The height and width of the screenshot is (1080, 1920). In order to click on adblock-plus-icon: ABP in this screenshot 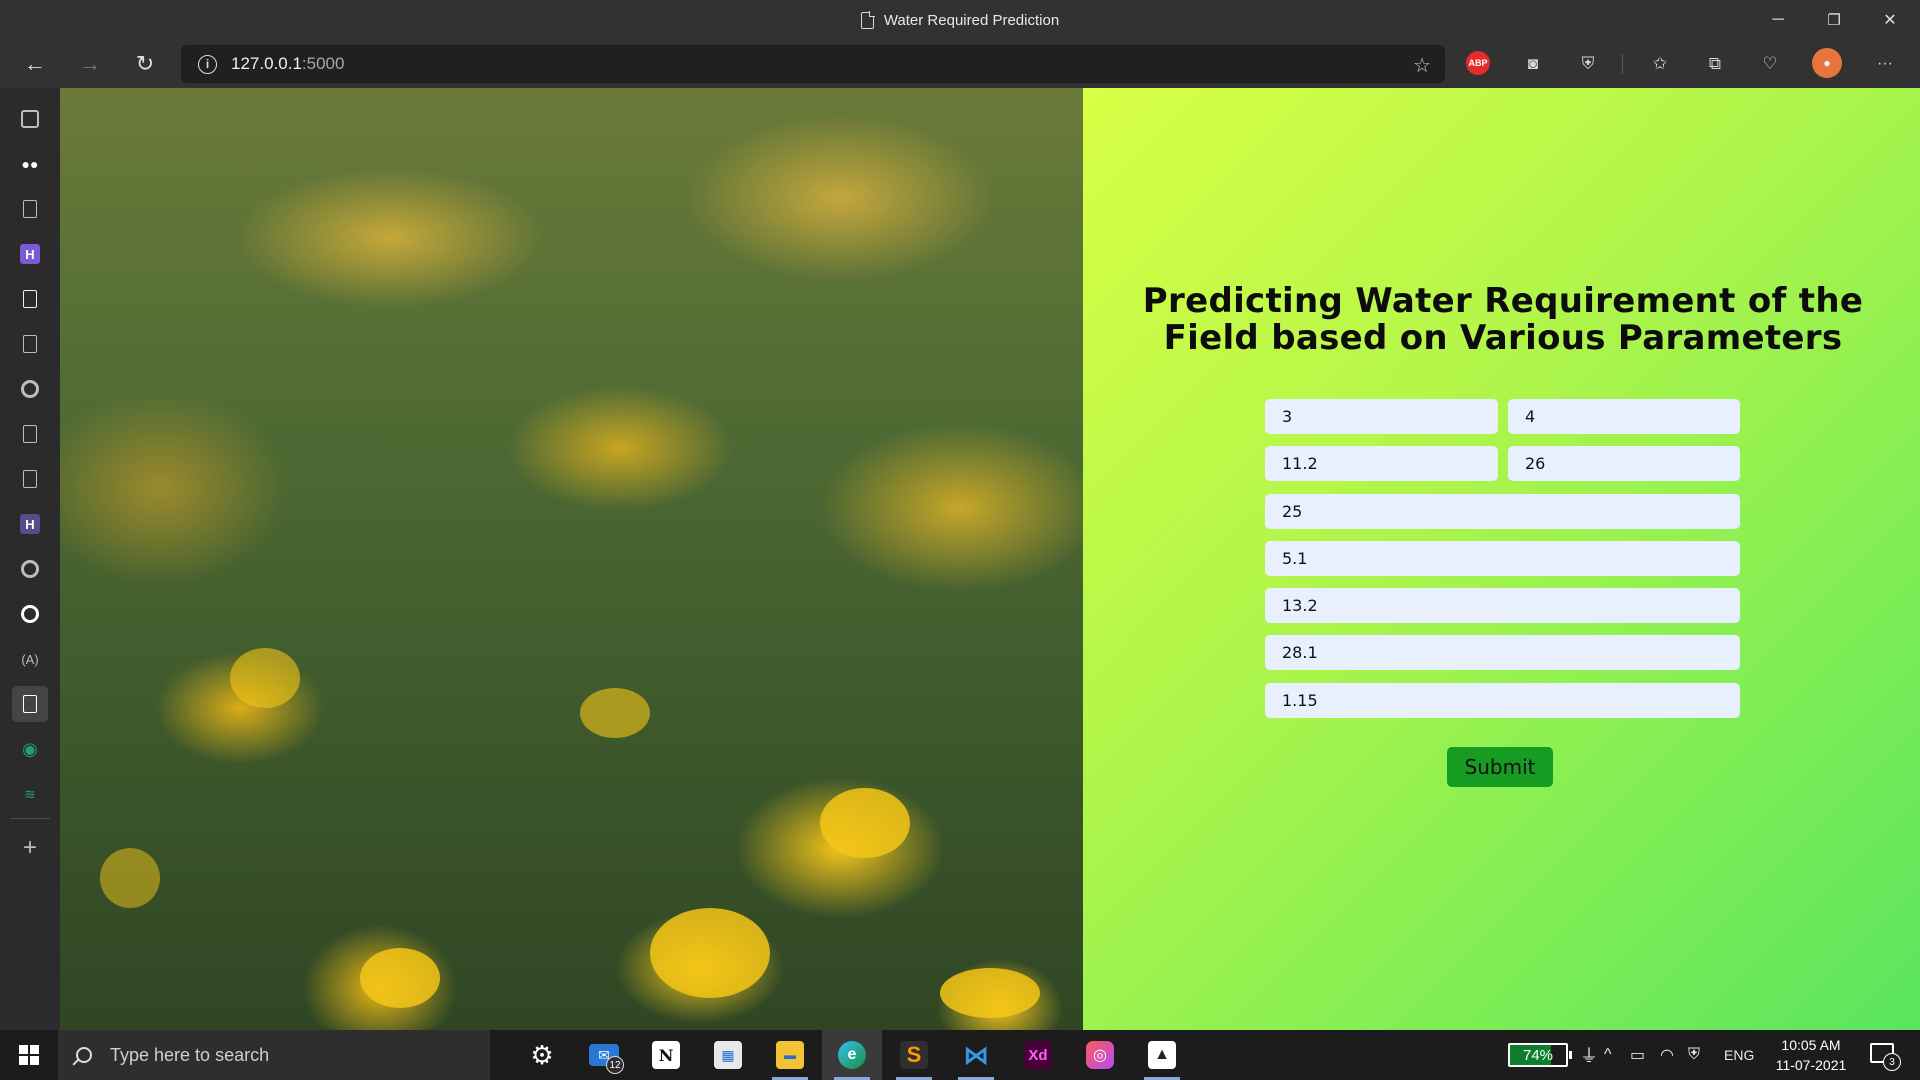, I will do `click(1478, 63)`.